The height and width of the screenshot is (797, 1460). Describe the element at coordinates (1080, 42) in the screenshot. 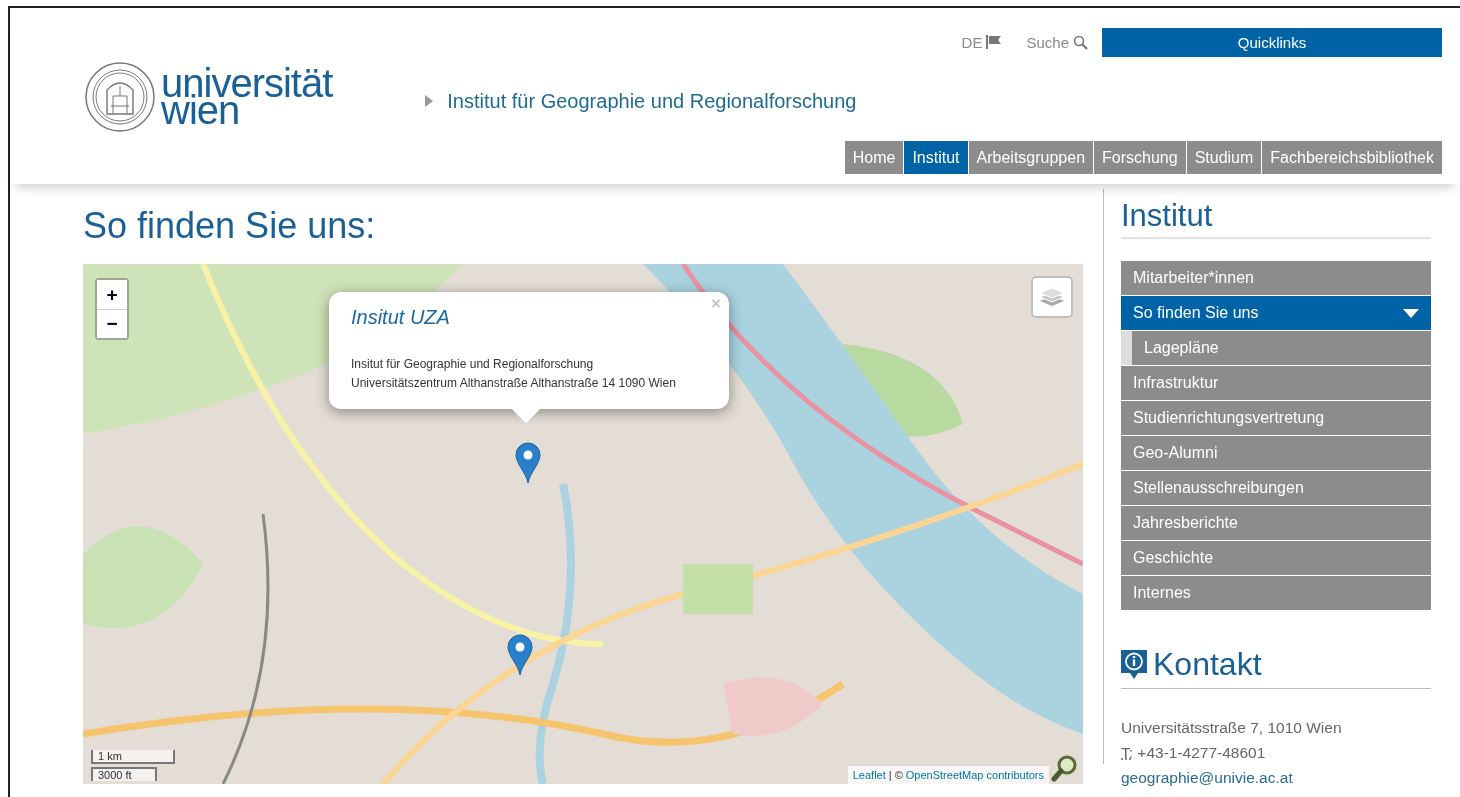

I see `search-icon` at that location.